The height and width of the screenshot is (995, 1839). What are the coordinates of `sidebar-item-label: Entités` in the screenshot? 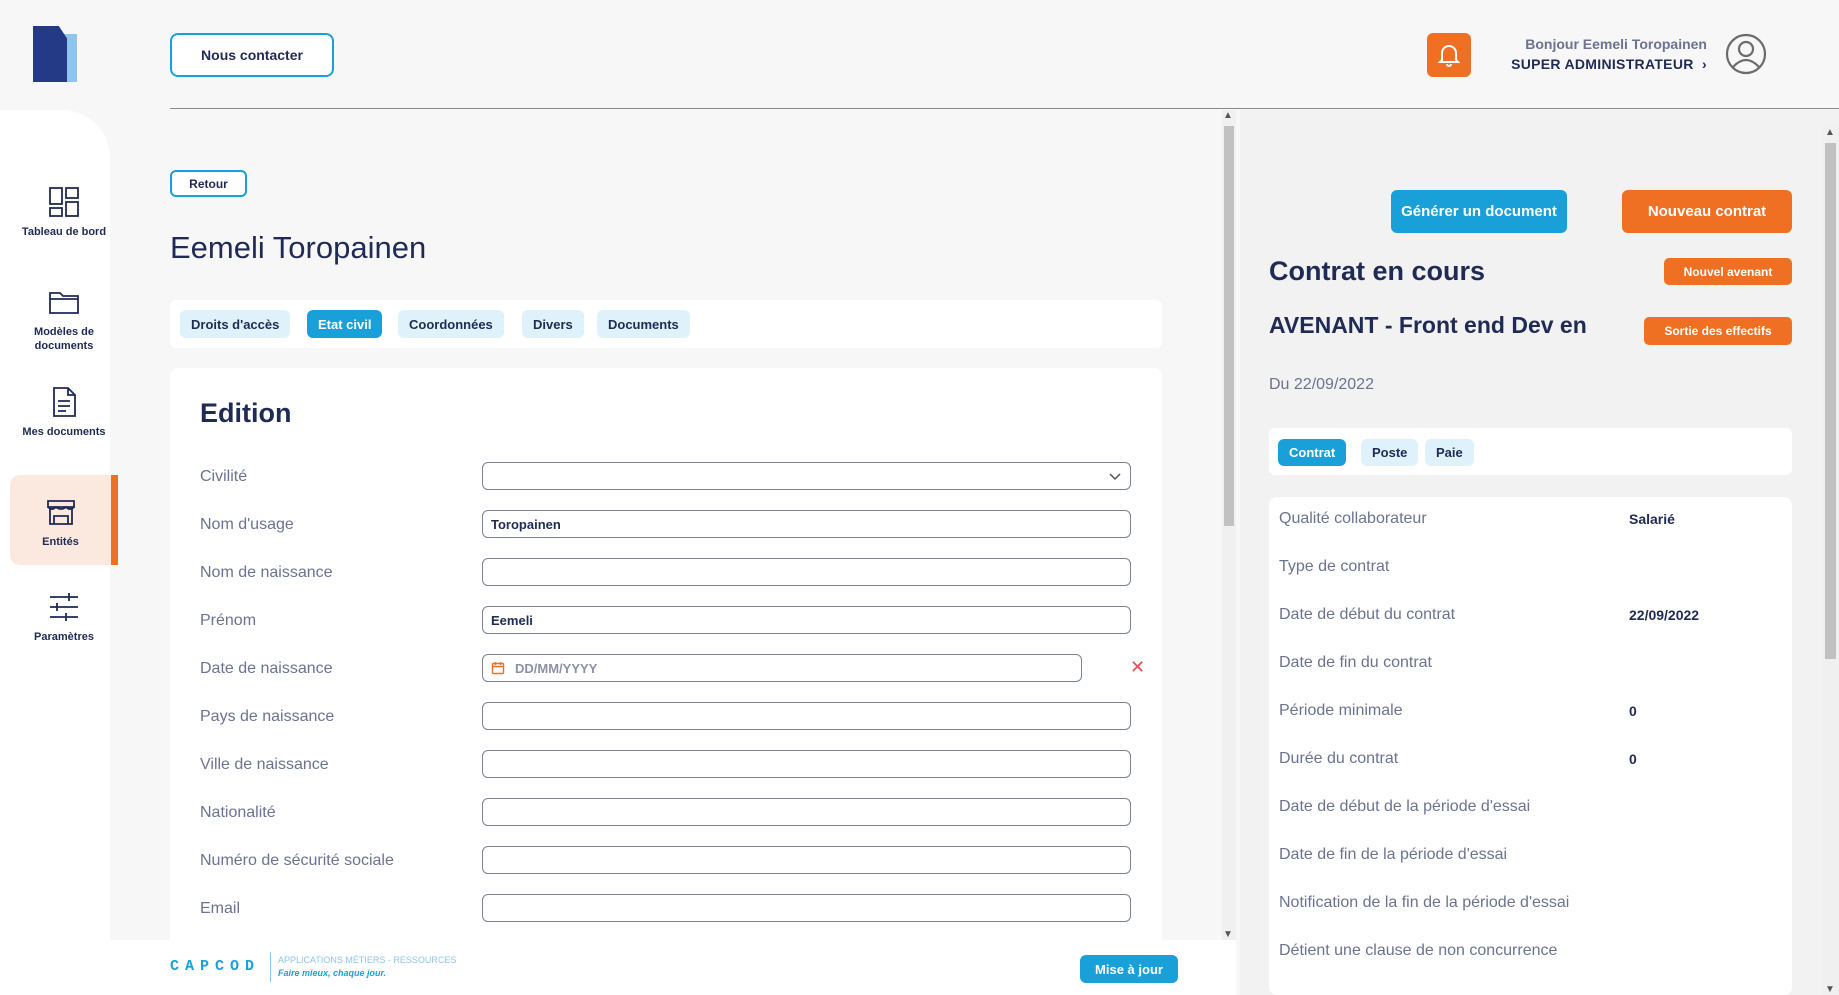 It's located at (60, 542).